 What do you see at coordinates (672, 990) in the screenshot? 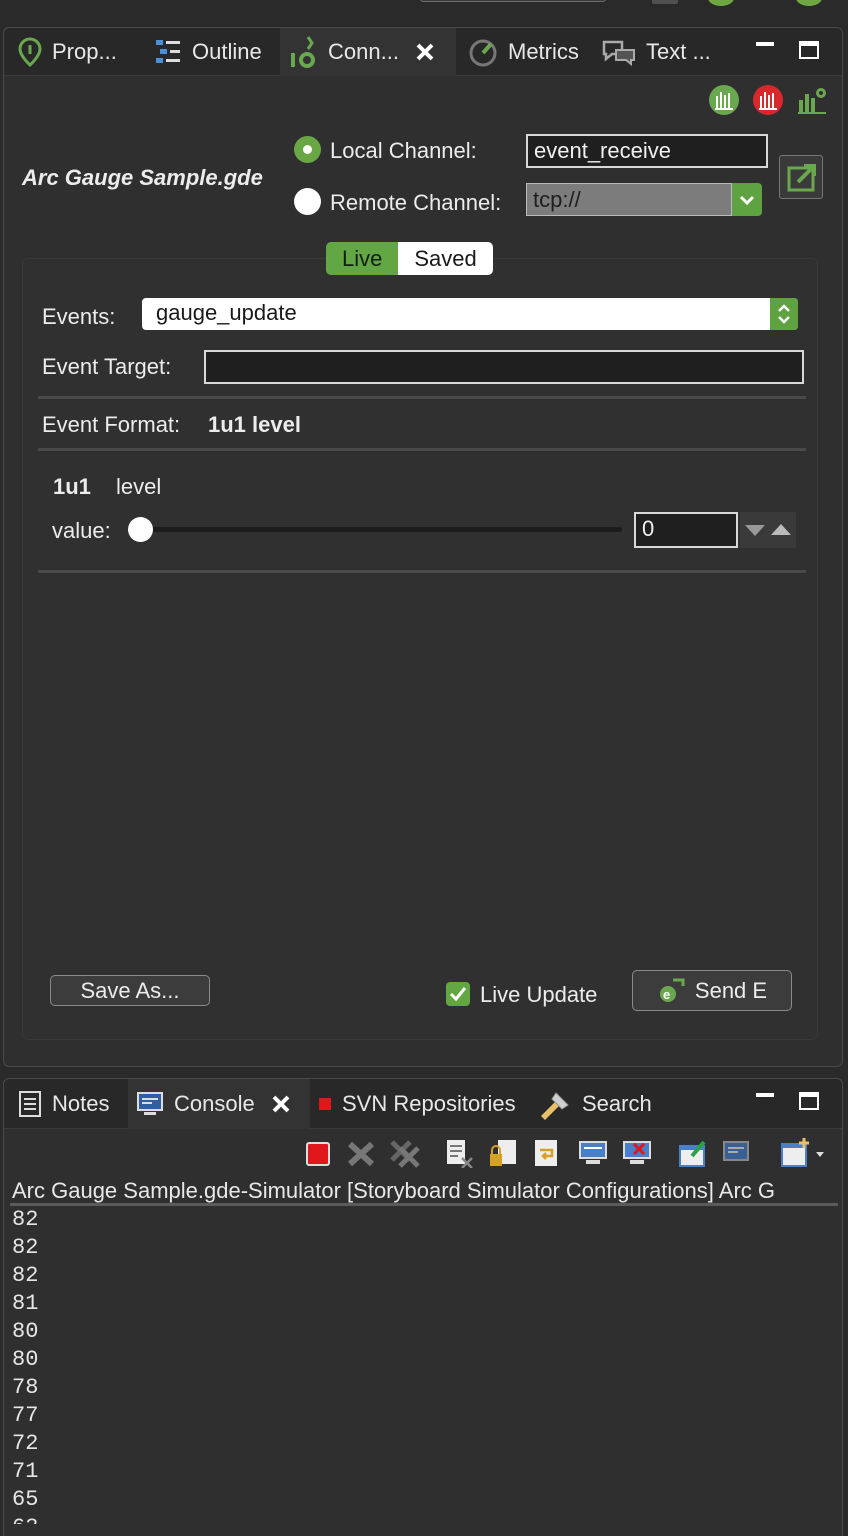
I see `send-event-icon: e` at bounding box center [672, 990].